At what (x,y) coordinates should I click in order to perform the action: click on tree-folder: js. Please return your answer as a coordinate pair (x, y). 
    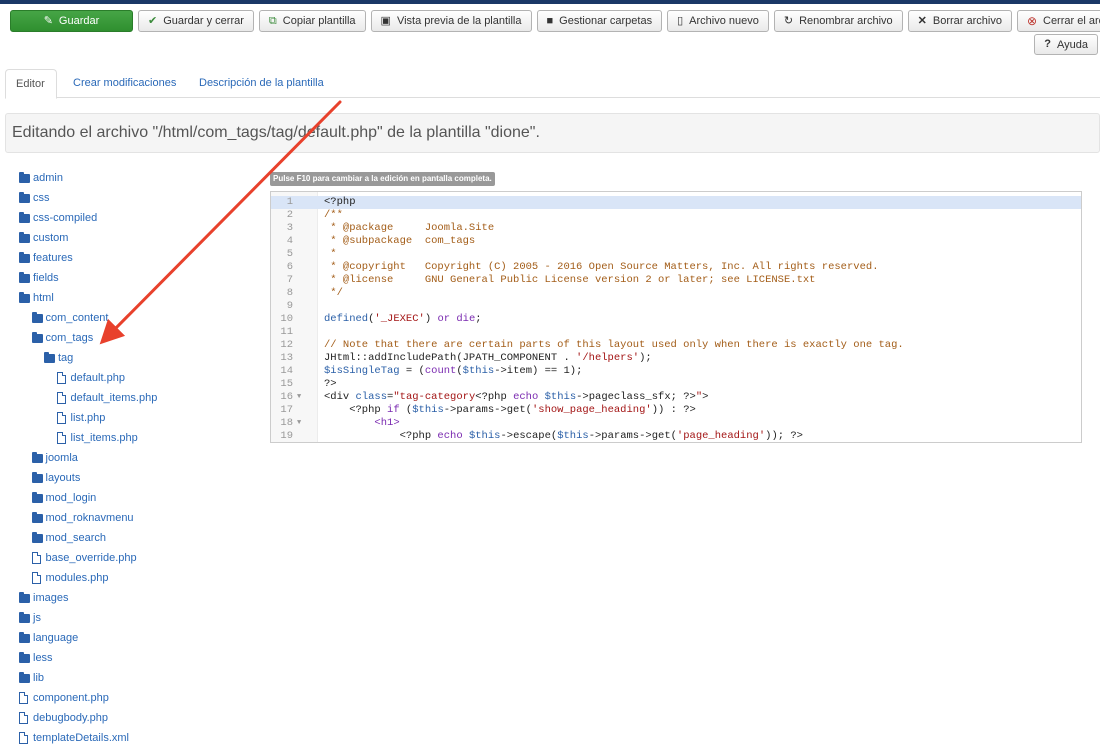
    Looking at the image, I should click on (30, 618).